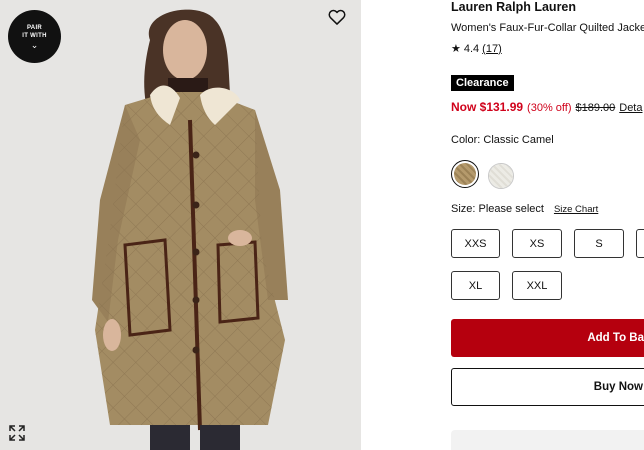 The width and height of the screenshot is (644, 450). Describe the element at coordinates (547, 387) in the screenshot. I see `buy-now-button: Buy Now` at that location.